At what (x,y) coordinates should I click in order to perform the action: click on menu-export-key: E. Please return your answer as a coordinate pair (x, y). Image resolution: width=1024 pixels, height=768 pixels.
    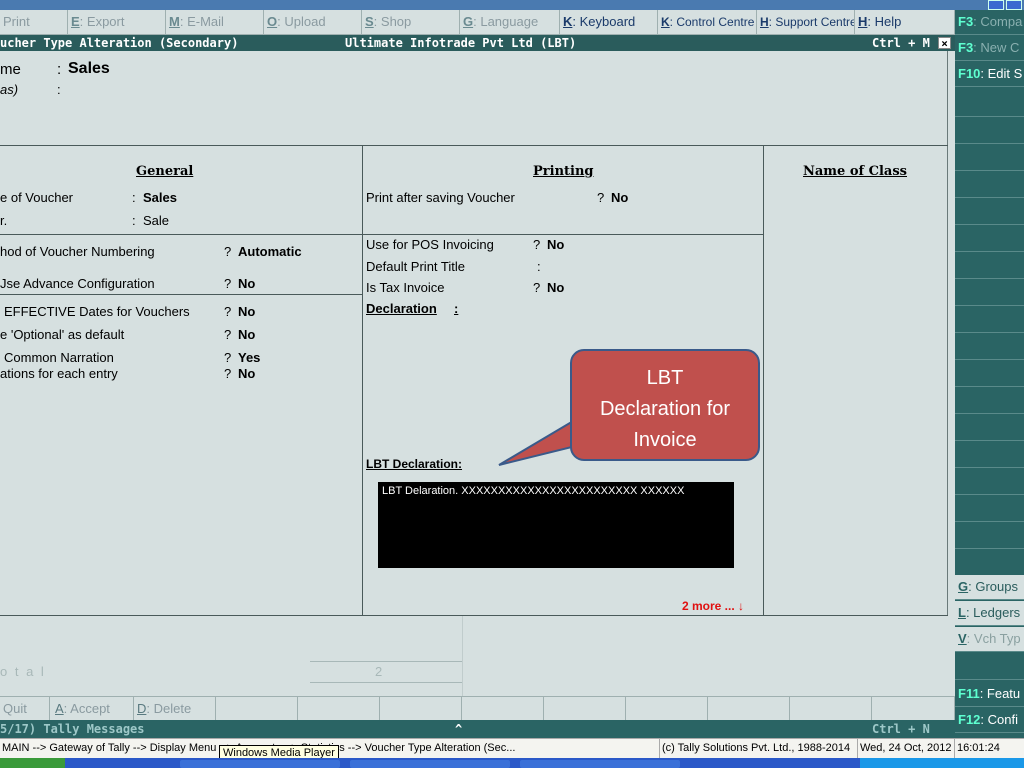
    Looking at the image, I should click on (75, 21).